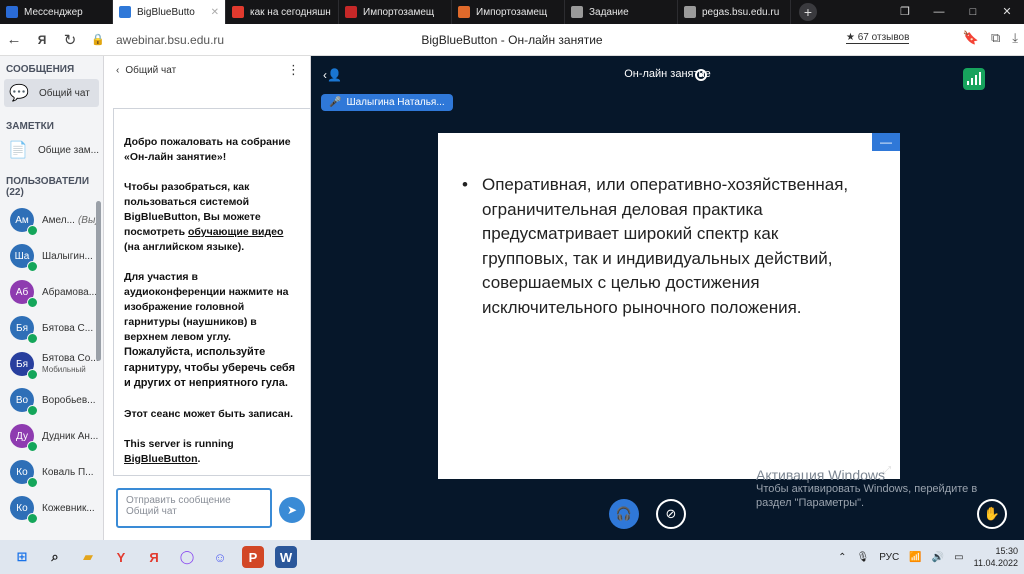  What do you see at coordinates (166, 12) in the screenshot?
I see `tab-title: BigBlueButto` at bounding box center [166, 12].